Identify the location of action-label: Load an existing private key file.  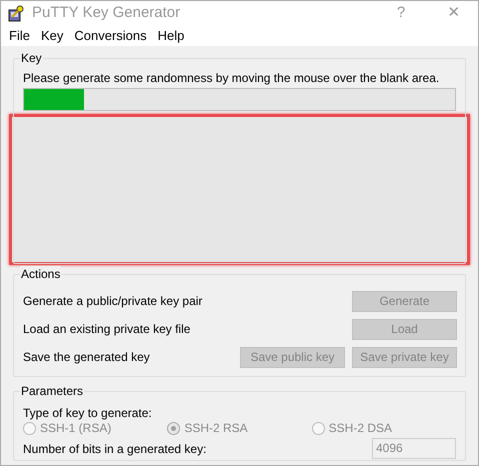
(107, 329).